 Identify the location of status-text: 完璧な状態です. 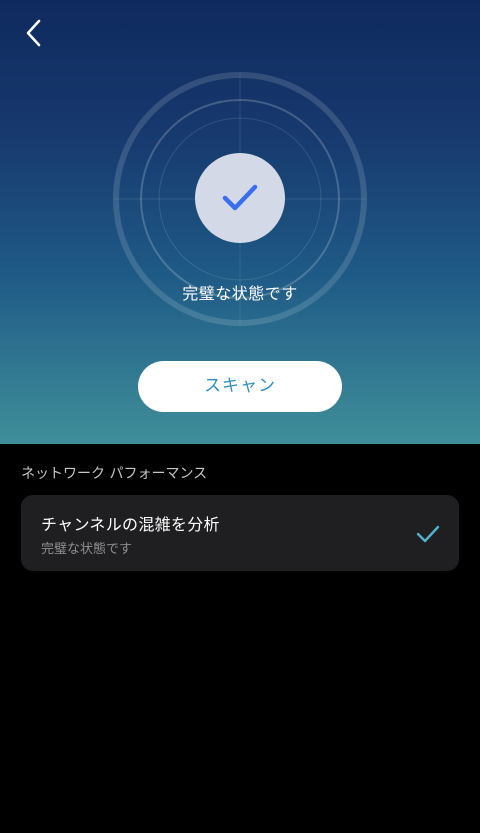
(240, 293).